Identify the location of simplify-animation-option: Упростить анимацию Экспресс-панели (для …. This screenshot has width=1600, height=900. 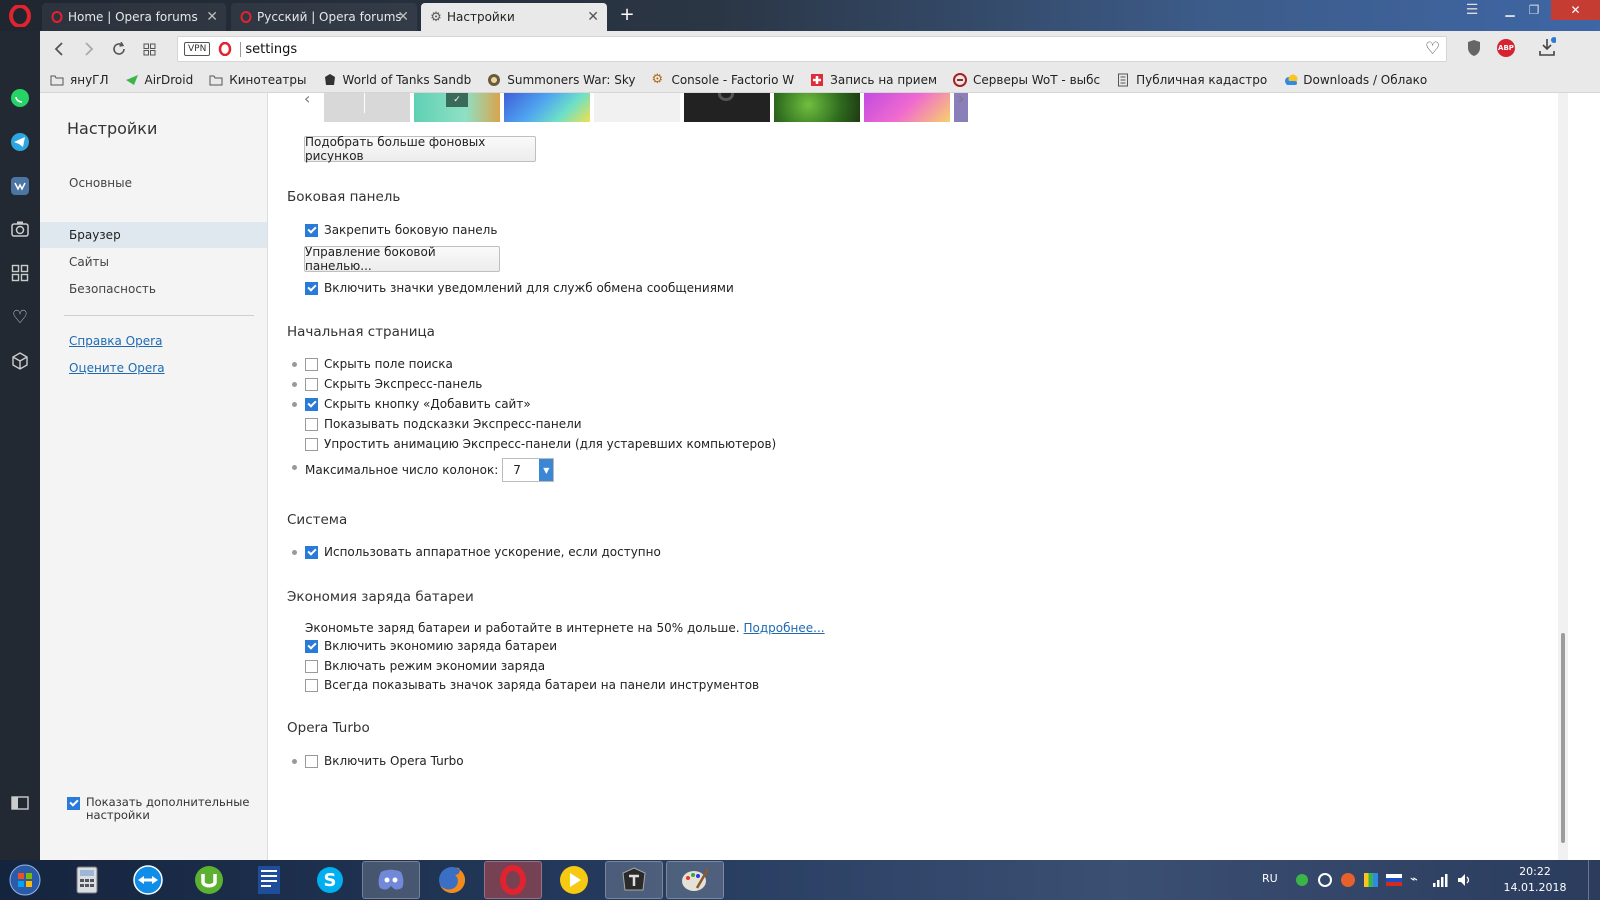
(540, 444).